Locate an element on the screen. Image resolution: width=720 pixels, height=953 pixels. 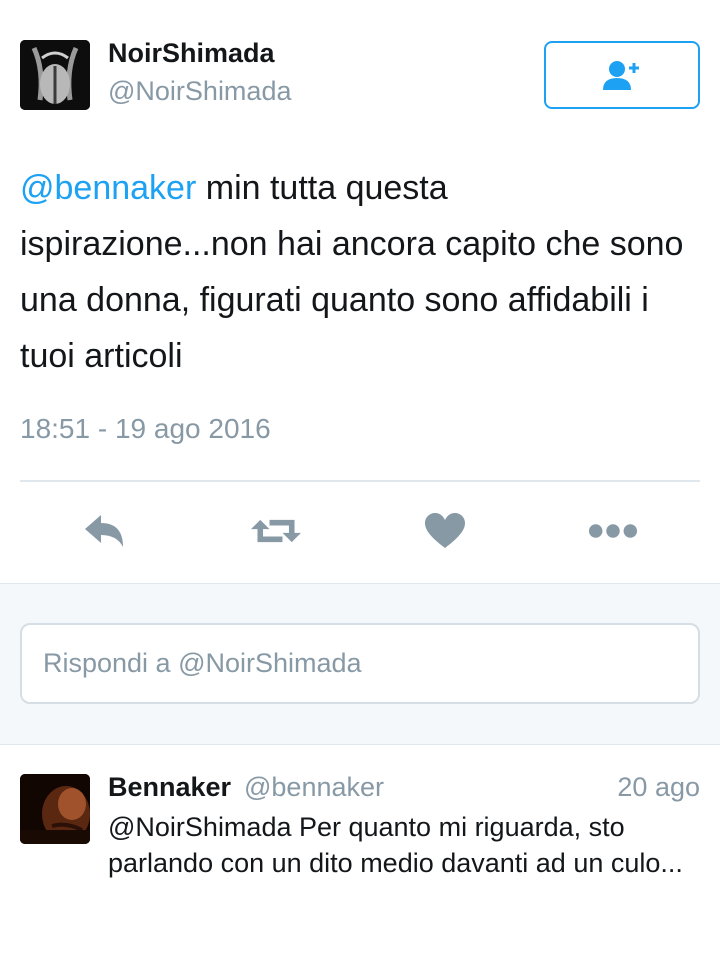
reply-avatar-image is located at coordinates (55, 809).